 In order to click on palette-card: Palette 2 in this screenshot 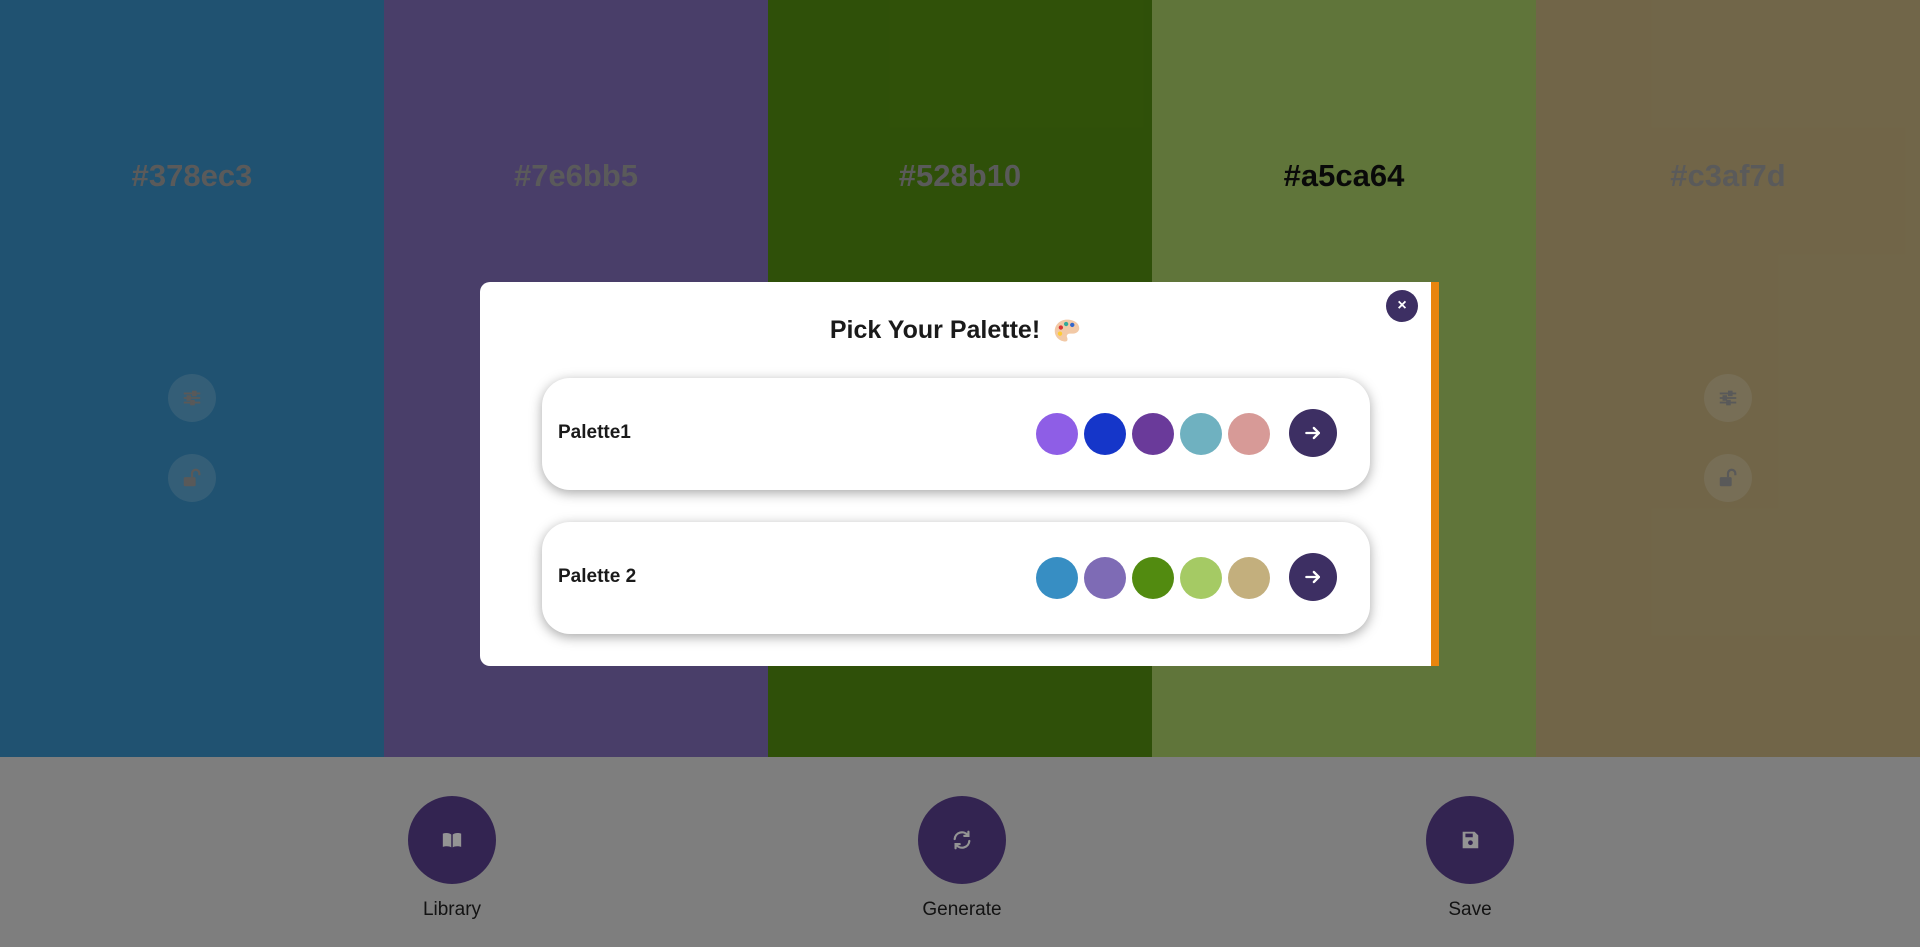, I will do `click(956, 578)`.